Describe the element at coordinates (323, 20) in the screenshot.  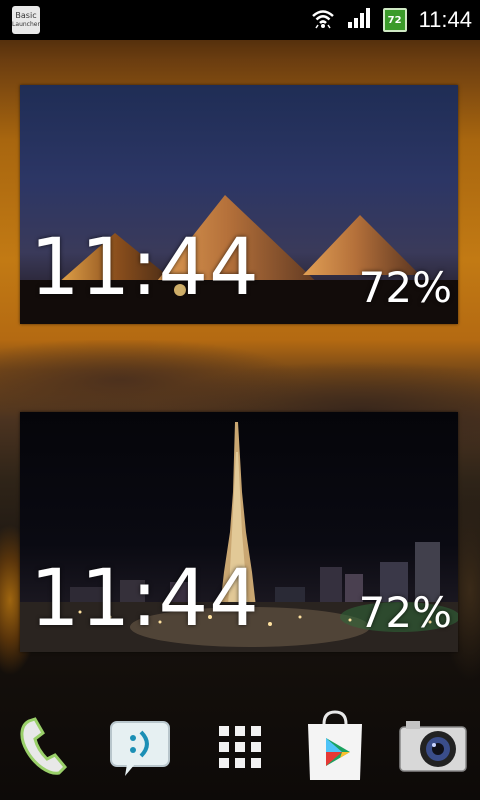
I see `wifi-icon` at that location.